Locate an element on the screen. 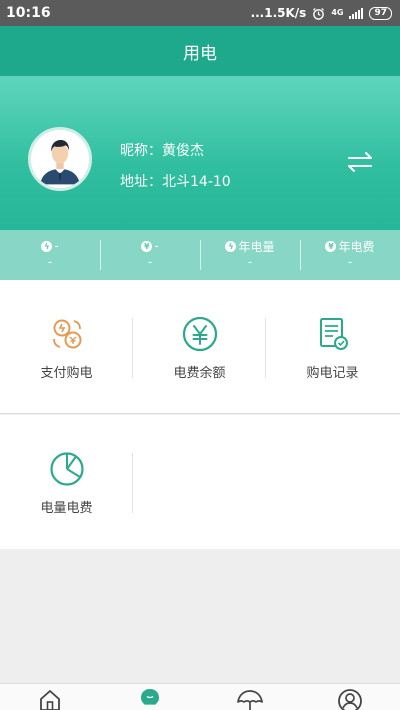 This screenshot has height=710, width=400. stat-item: ¥ 年电费 - is located at coordinates (350, 255).